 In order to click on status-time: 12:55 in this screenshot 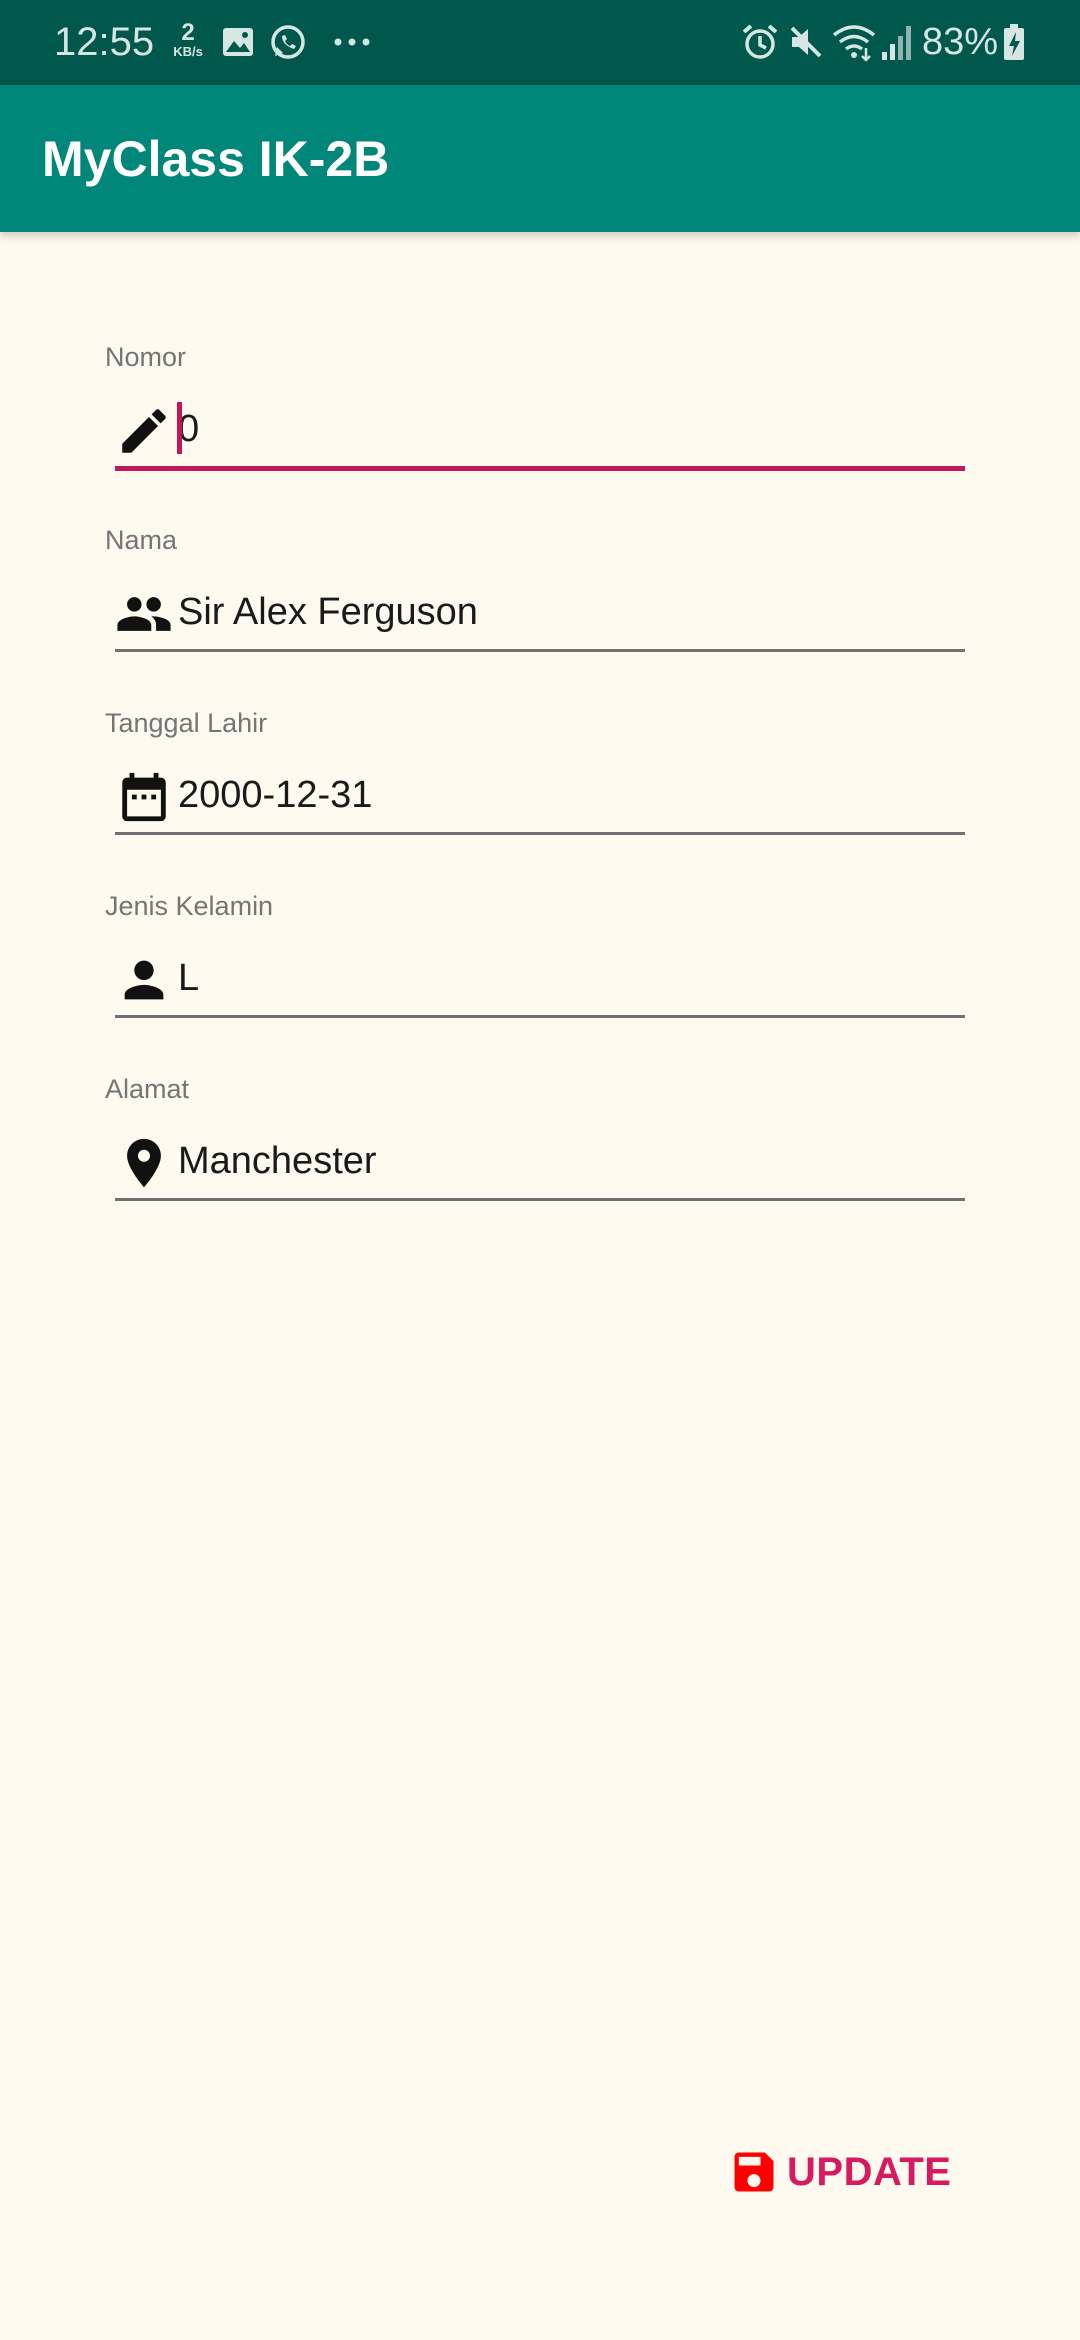, I will do `click(104, 42)`.